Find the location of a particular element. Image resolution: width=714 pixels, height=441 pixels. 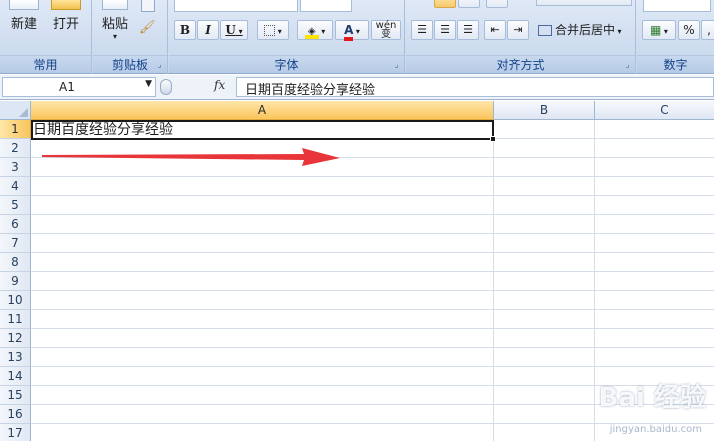

merge-dropdown-icon: ▾ is located at coordinates (618, 31).